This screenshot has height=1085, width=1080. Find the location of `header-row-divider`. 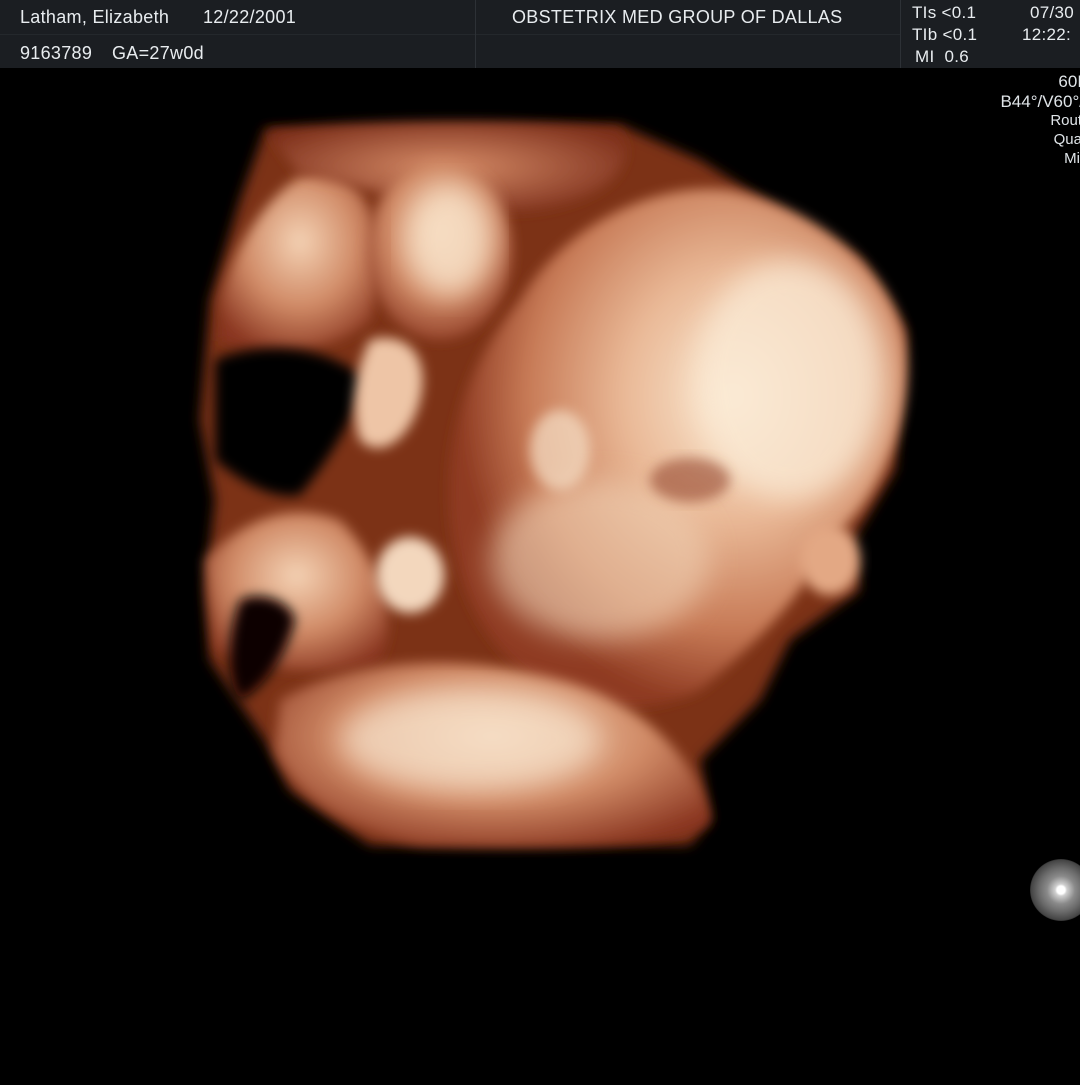

header-row-divider is located at coordinates (450, 34).